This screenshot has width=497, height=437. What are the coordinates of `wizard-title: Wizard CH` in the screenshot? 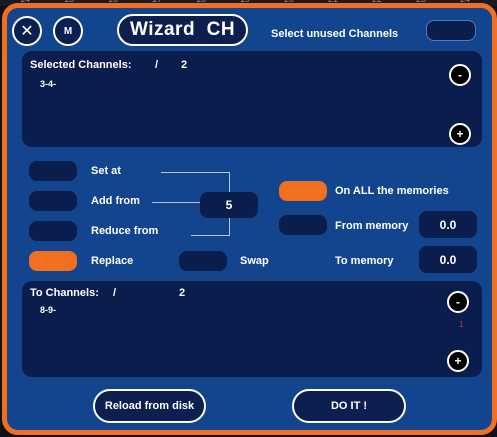 It's located at (182, 30).